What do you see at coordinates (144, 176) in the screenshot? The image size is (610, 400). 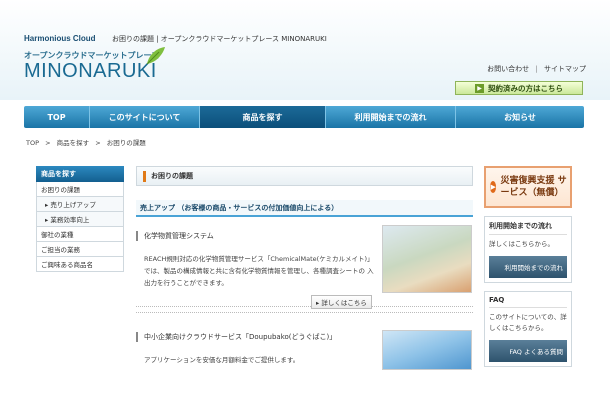 I see `title-accent-bar` at bounding box center [144, 176].